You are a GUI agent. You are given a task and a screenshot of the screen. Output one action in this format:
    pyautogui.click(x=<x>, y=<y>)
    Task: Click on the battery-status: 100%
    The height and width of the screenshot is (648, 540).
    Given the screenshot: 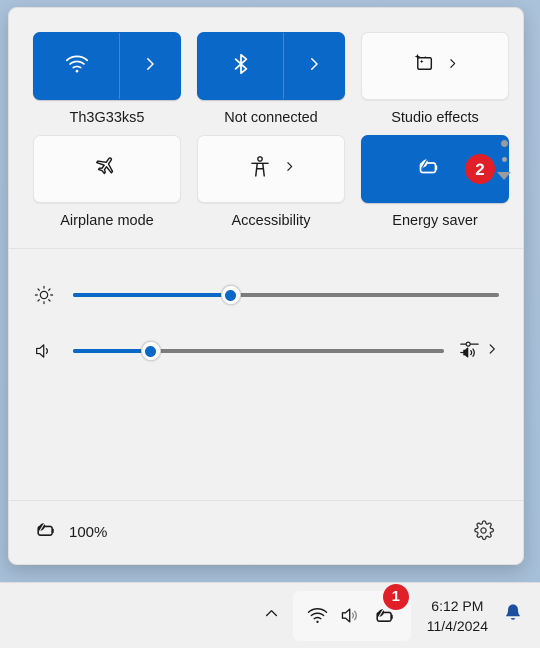 What is the action you would take?
    pyautogui.click(x=70, y=532)
    